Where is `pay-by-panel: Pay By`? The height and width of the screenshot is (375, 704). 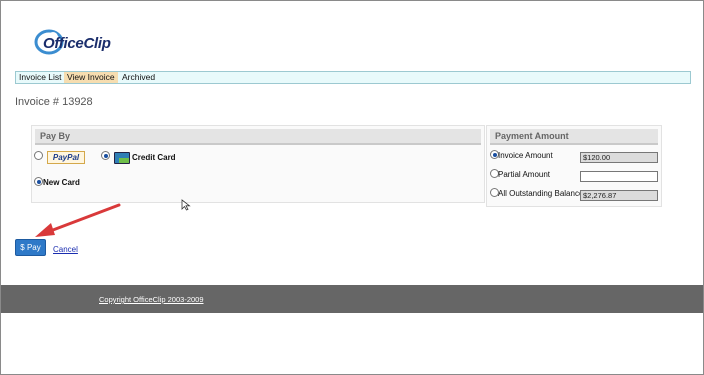
pay-by-panel: Pay By is located at coordinates (258, 164).